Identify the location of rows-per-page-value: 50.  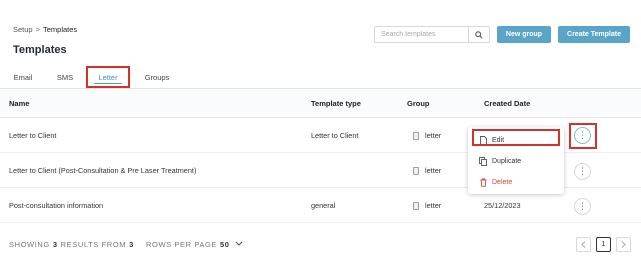
(225, 244).